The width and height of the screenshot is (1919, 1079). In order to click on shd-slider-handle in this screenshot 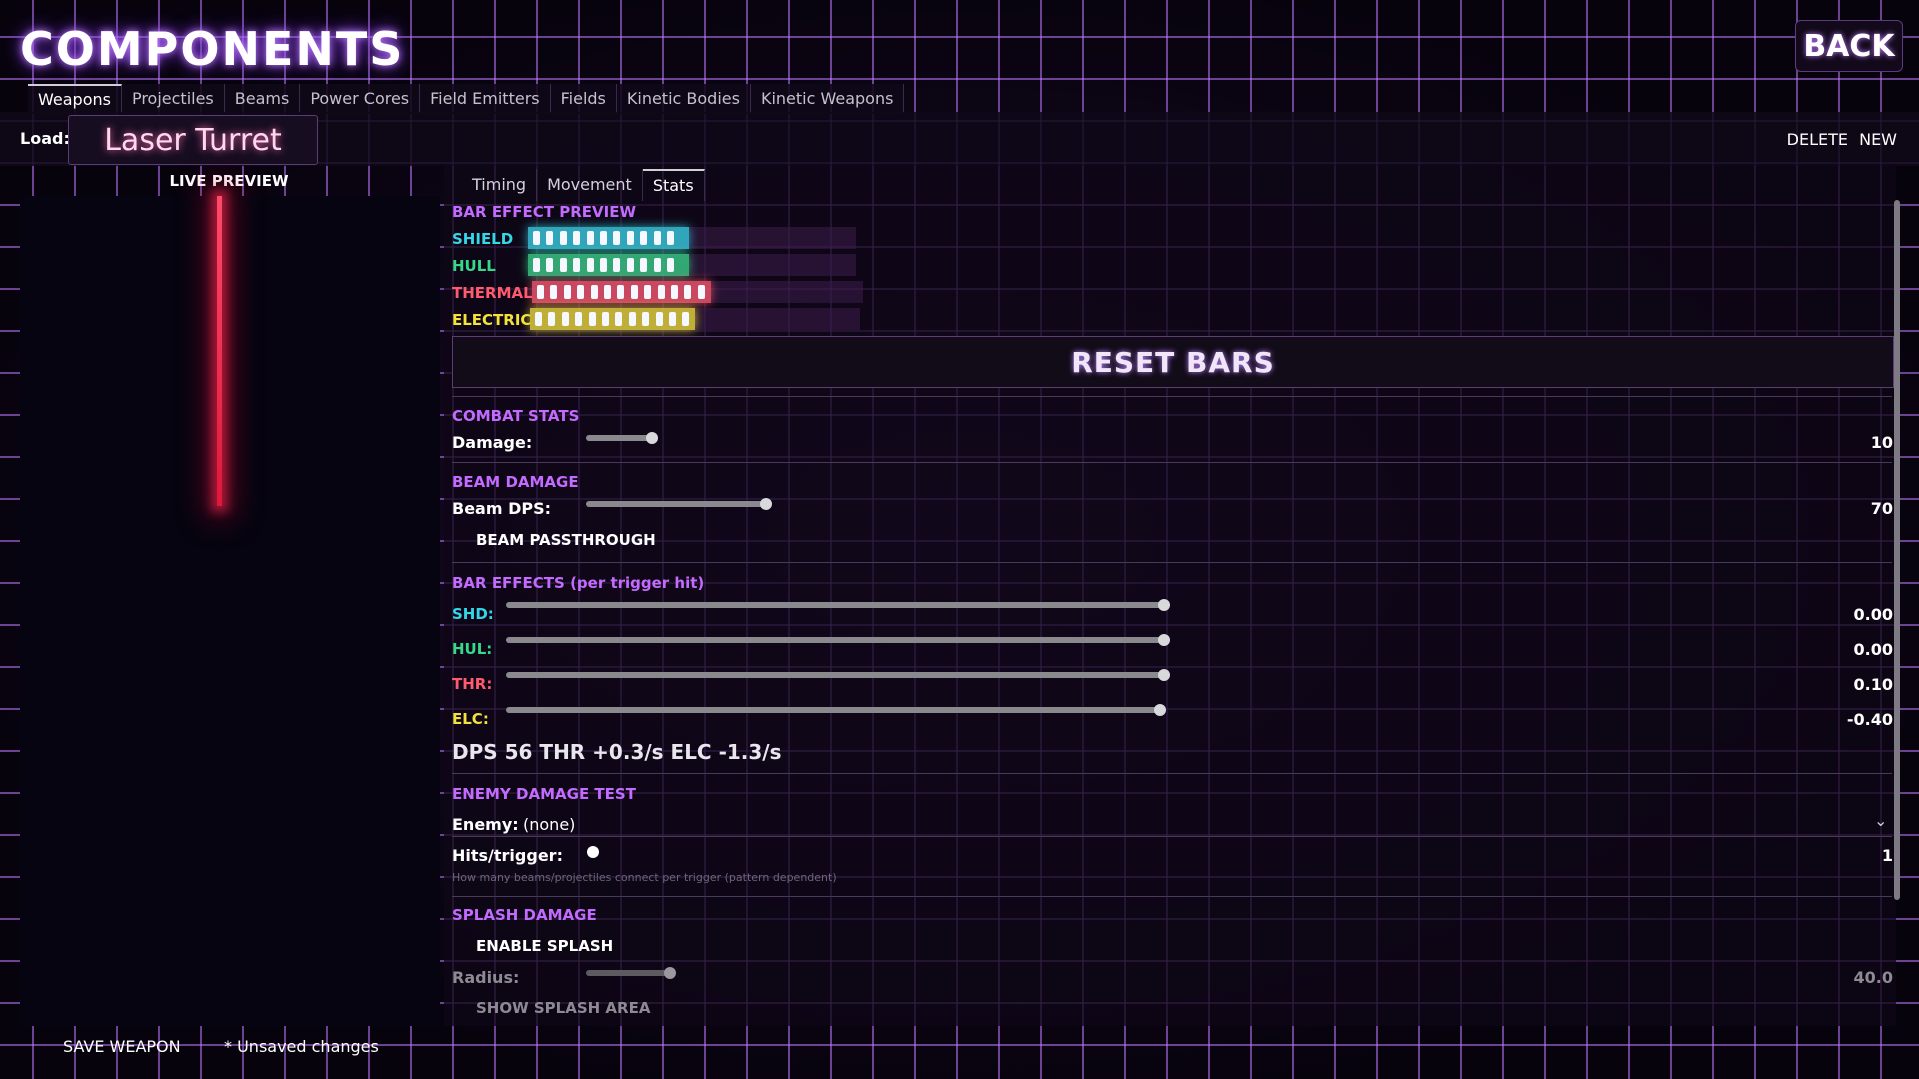, I will do `click(1164, 605)`.